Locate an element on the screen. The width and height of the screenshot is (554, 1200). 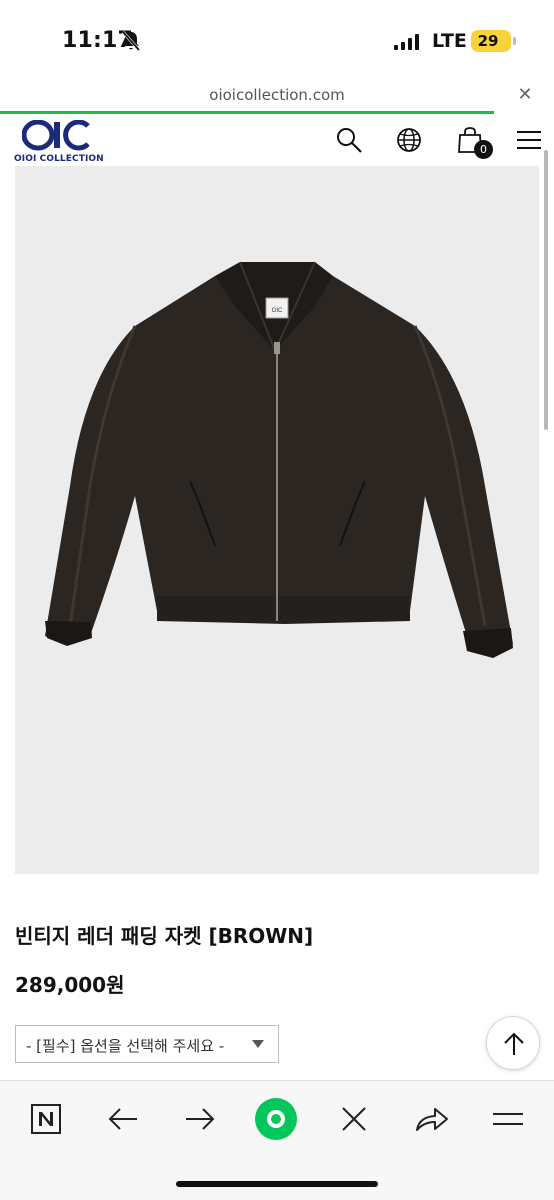
forward-arrow-icon is located at coordinates (200, 1119).